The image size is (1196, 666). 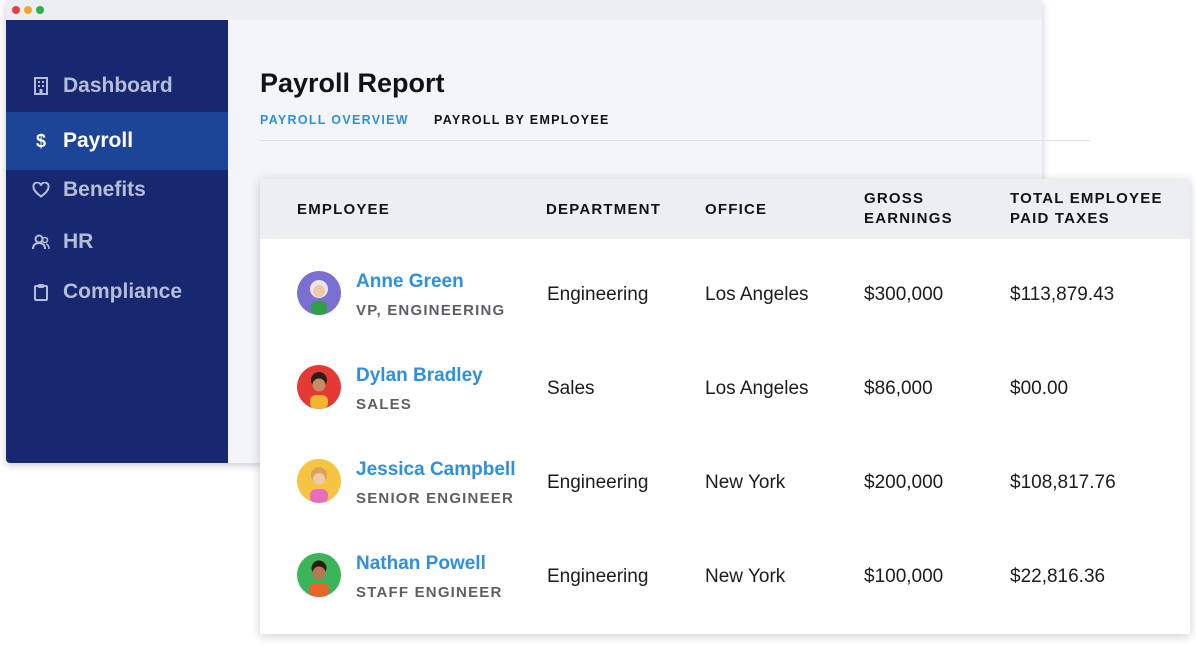 What do you see at coordinates (334, 120) in the screenshot?
I see `tab-payroll-overview: PAYROLL OVERVIEW` at bounding box center [334, 120].